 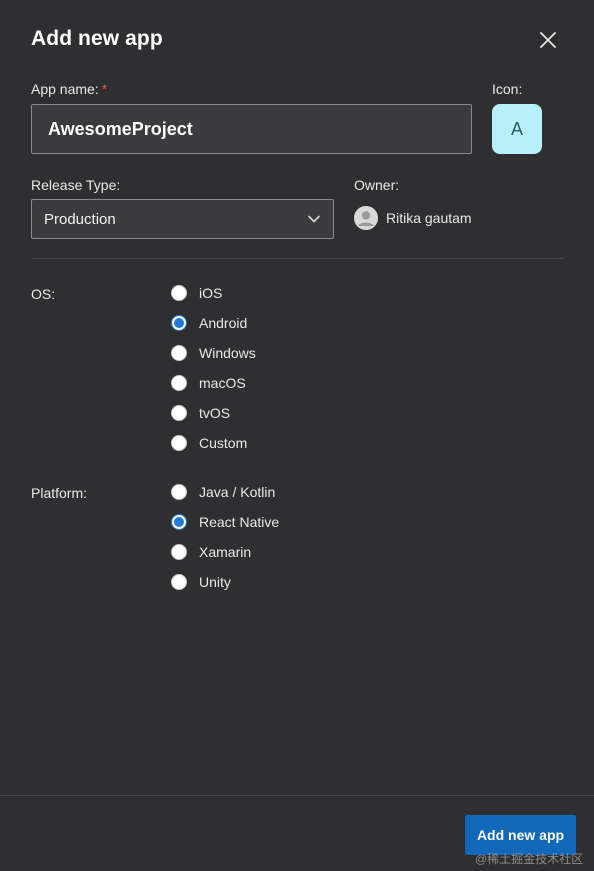 I want to click on close-button, so click(x=548, y=40).